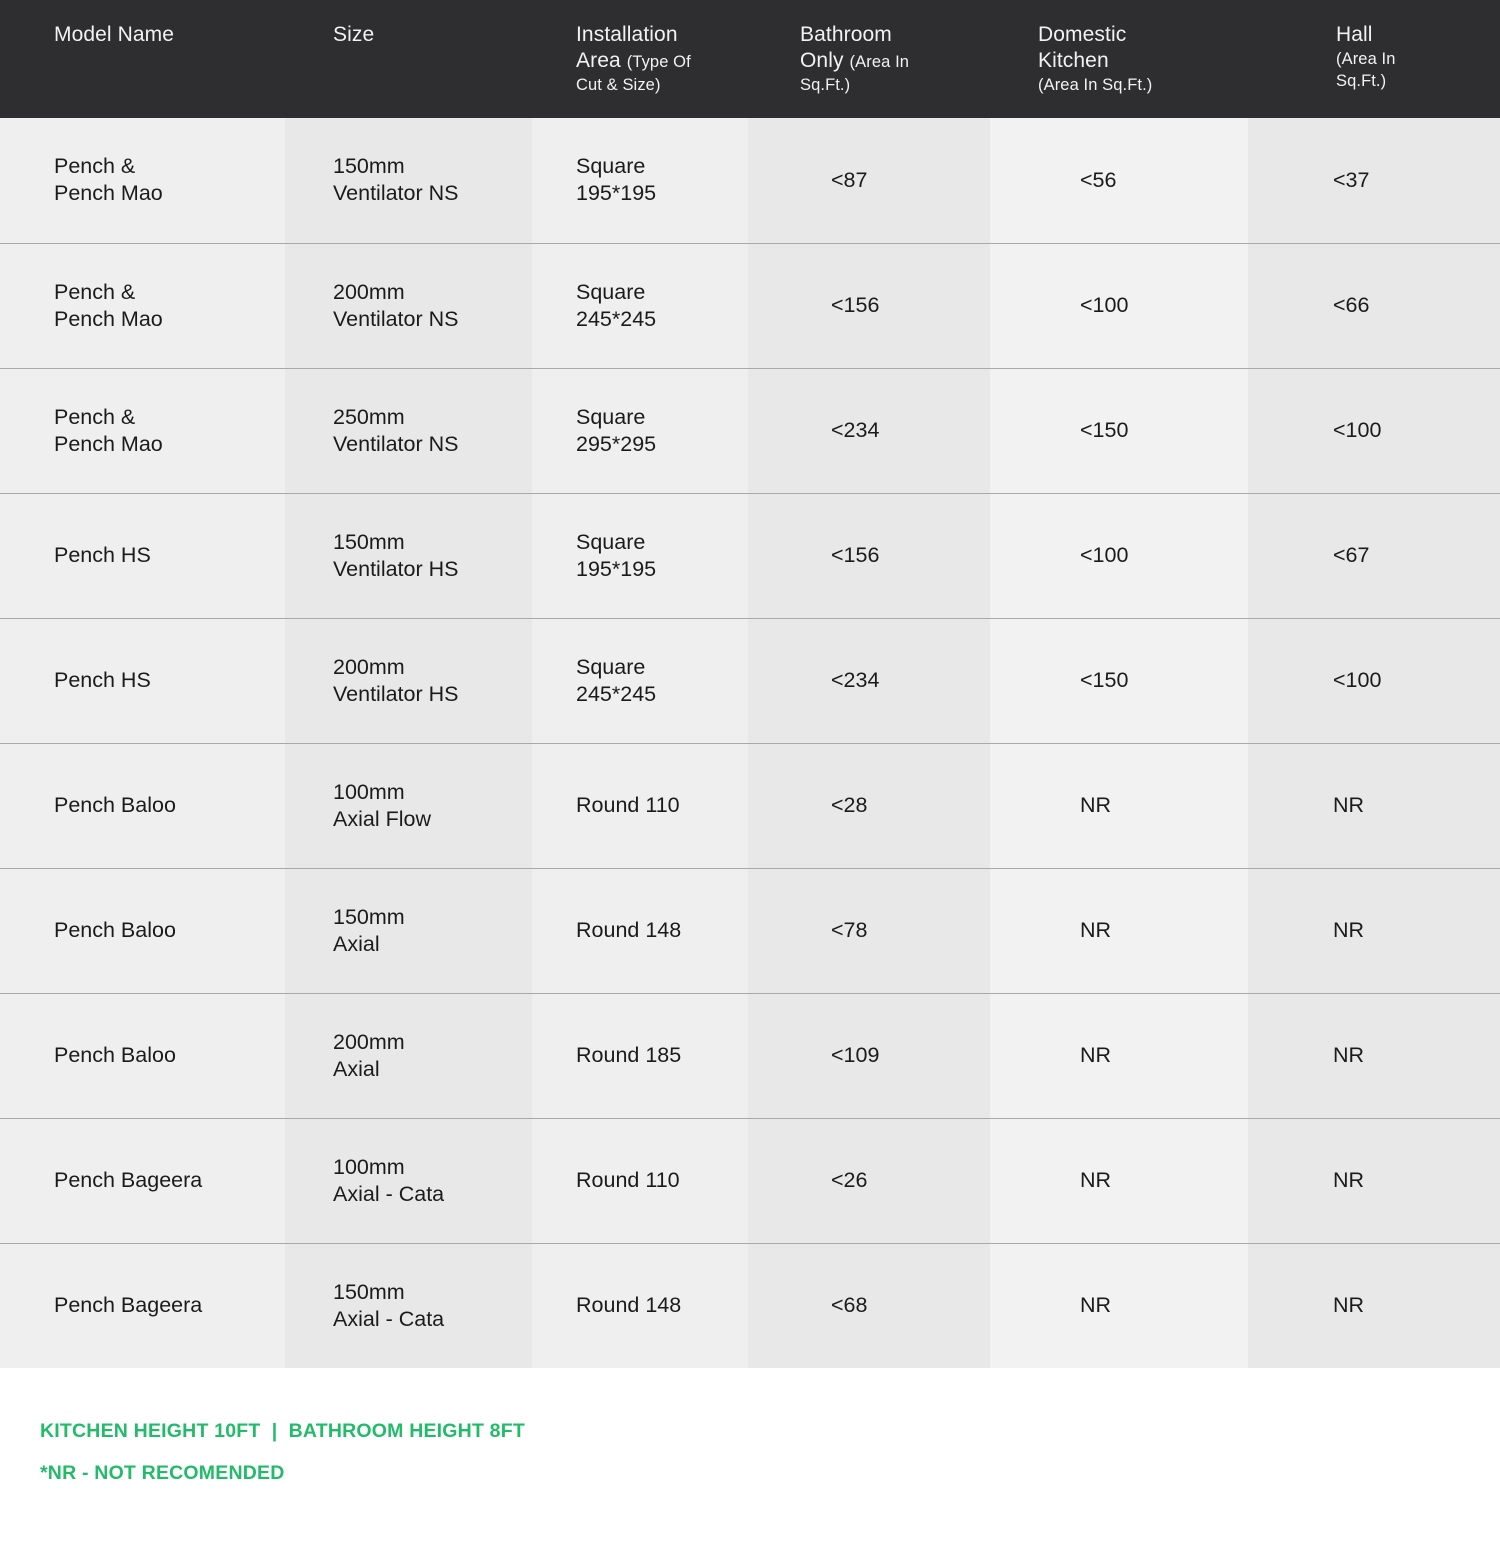 The width and height of the screenshot is (1500, 1551). I want to click on header-subtitle-line2: Cut & Size), so click(618, 85).